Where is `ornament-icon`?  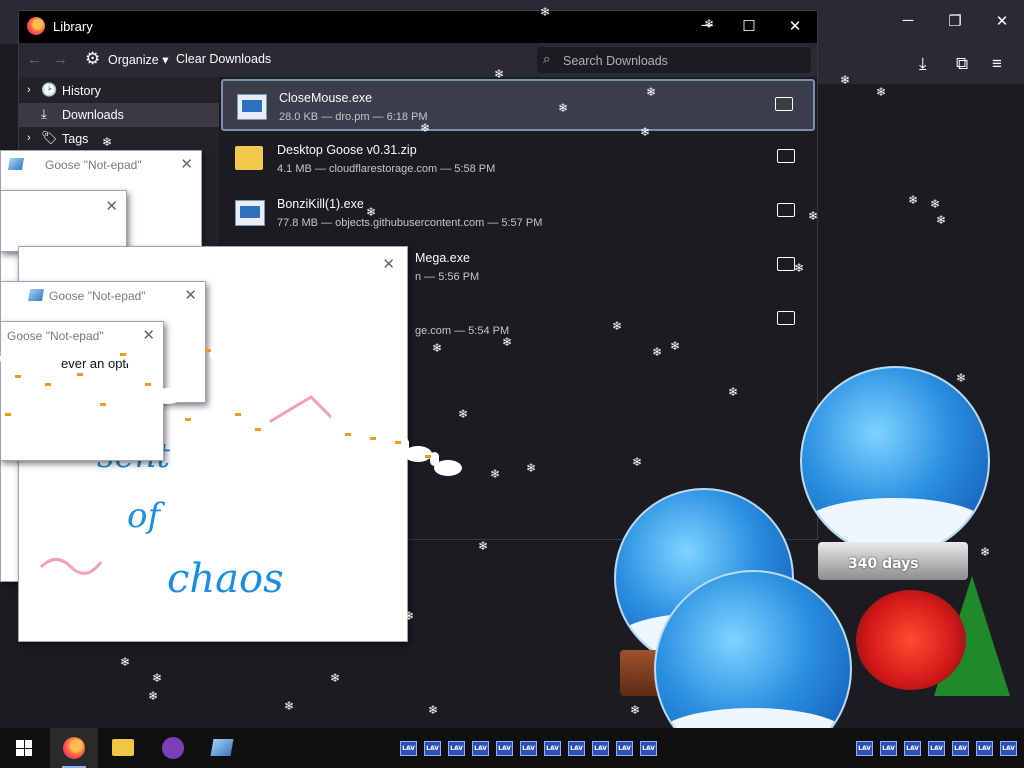
ornament-icon is located at coordinates (911, 640).